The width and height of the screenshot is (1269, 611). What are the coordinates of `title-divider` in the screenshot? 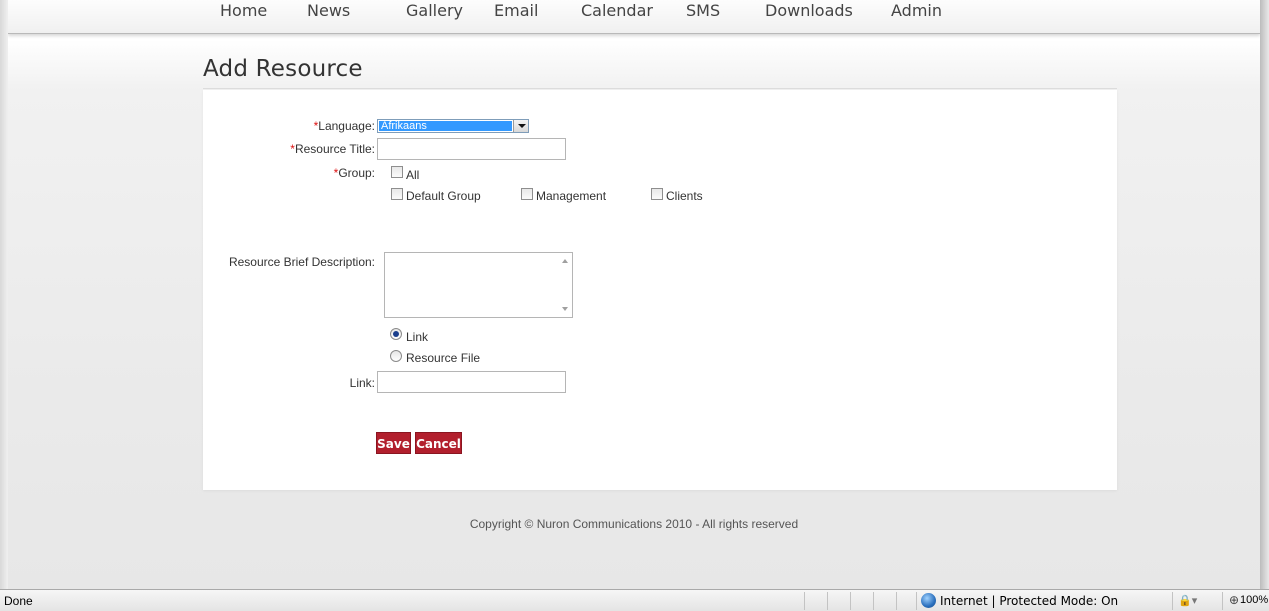 It's located at (660, 88).